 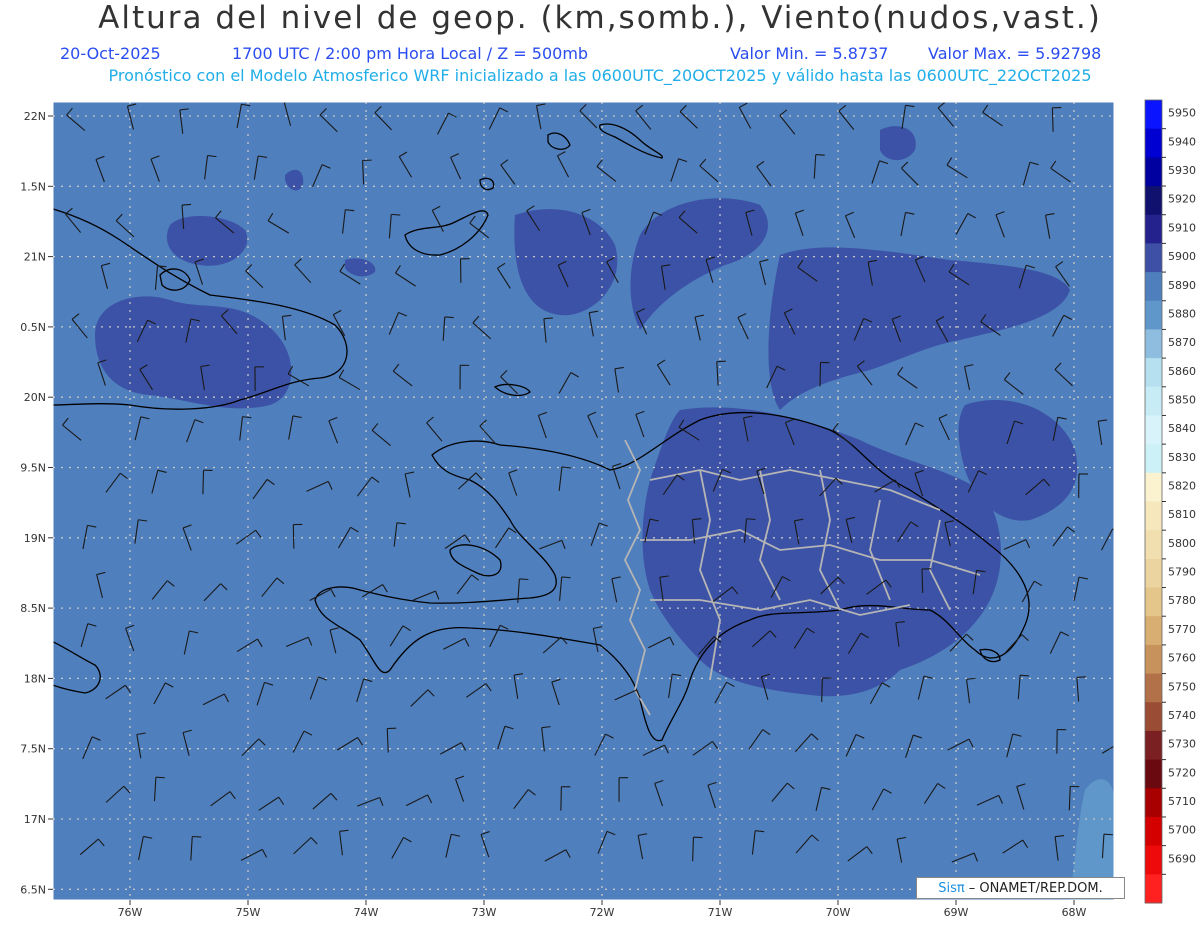 I want to click on lat-label: 7.5N, so click(x=33, y=749).